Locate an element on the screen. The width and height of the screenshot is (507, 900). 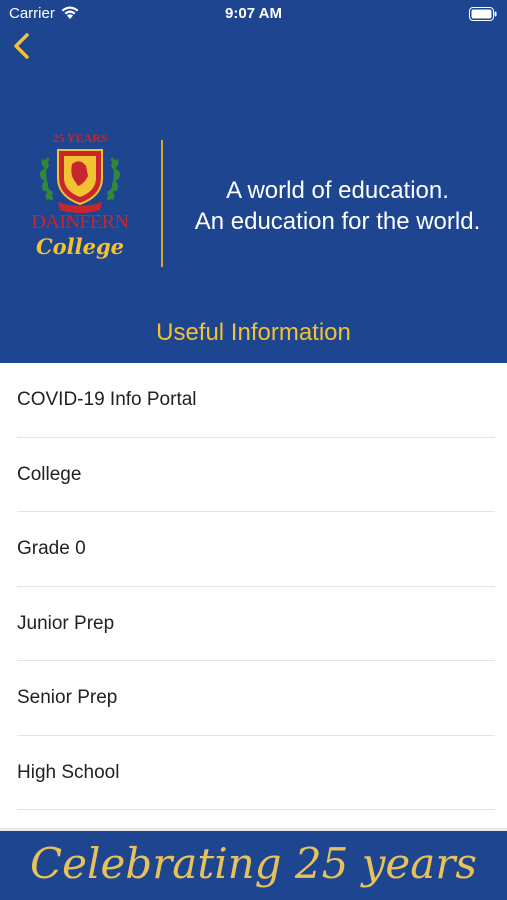
list-item-junior-prep: Junior Prep is located at coordinates (253, 624).